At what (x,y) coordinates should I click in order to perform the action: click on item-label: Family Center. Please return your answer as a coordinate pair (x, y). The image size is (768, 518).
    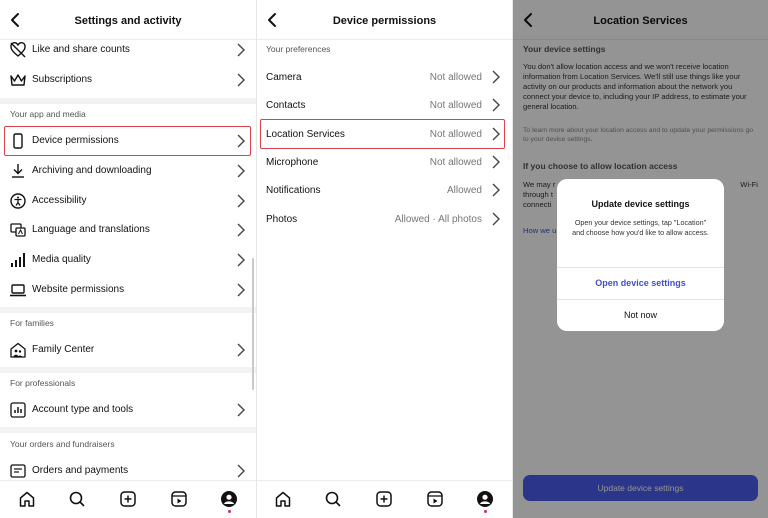
    Looking at the image, I should click on (63, 349).